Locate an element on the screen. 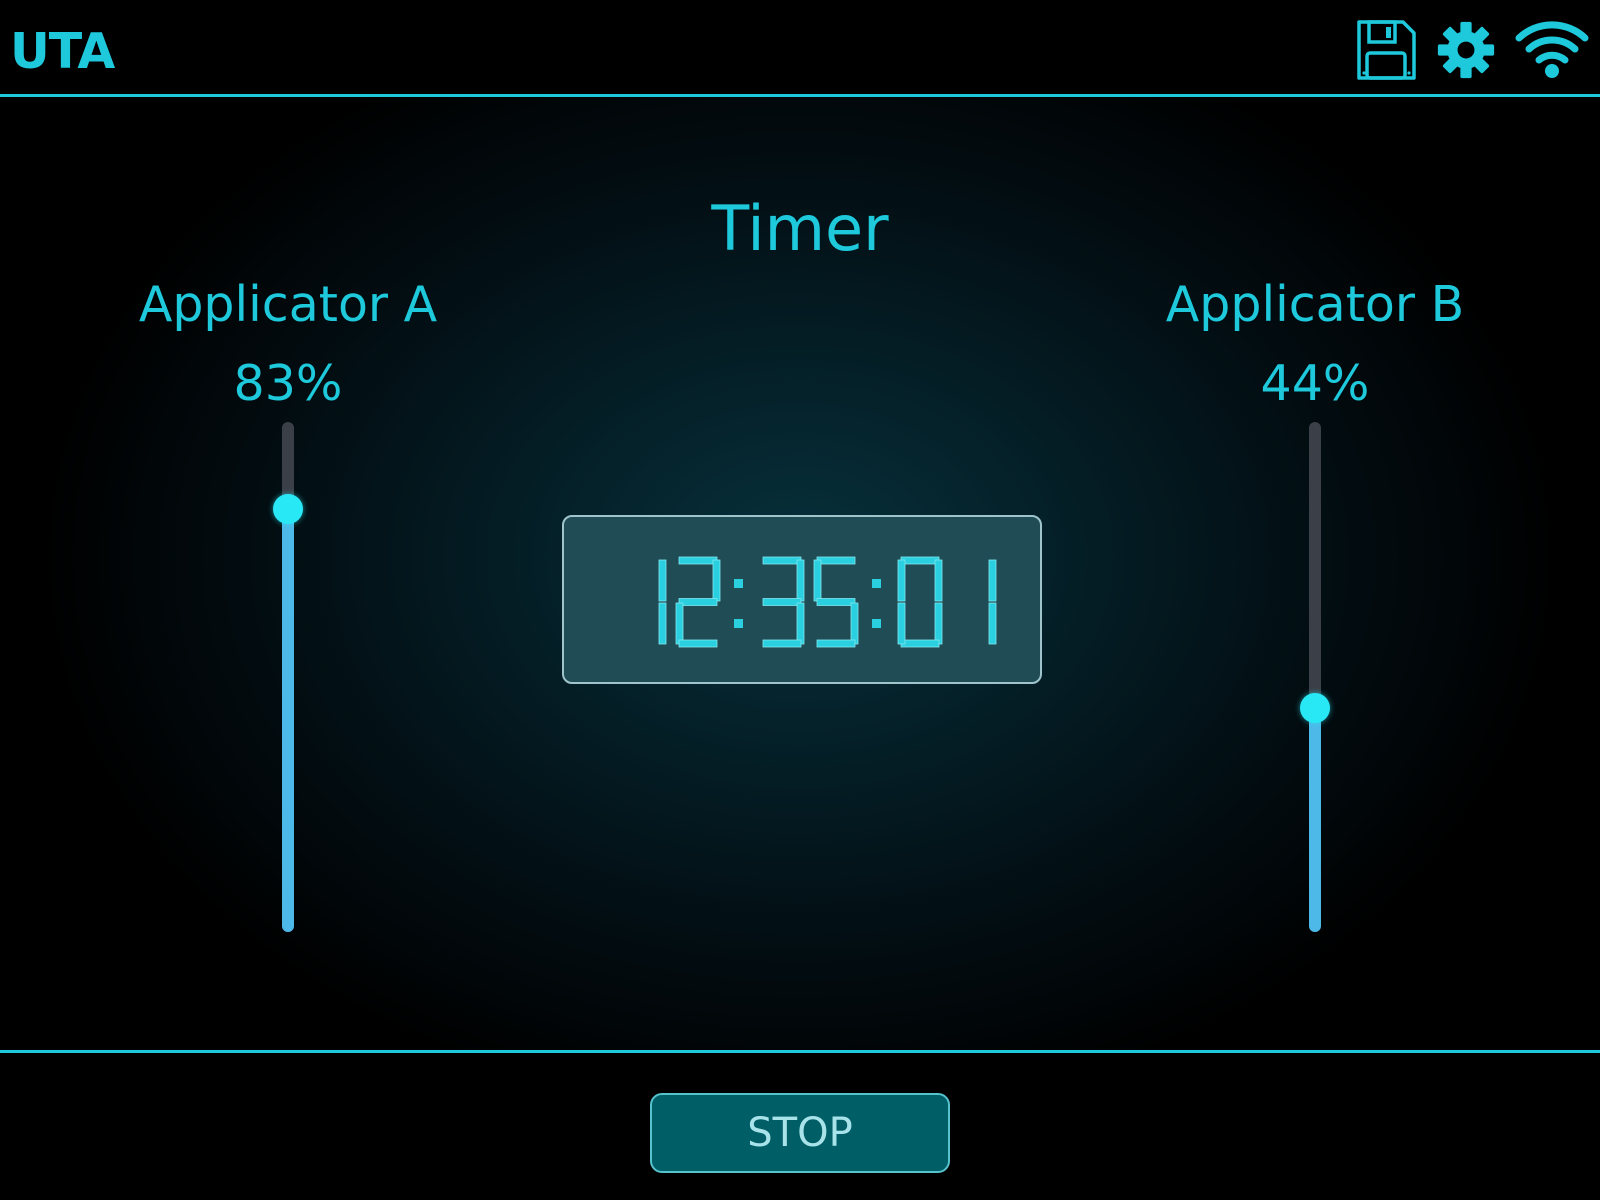 Image resolution: width=1600 pixels, height=1200 pixels. timer-display is located at coordinates (802, 599).